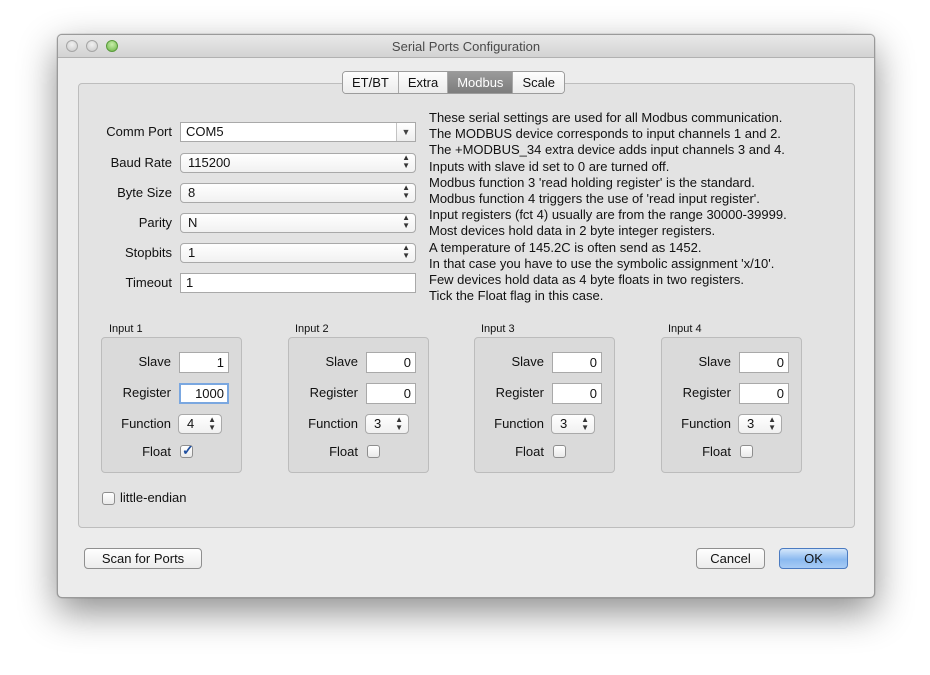 This screenshot has height=675, width=930. What do you see at coordinates (731, 405) in the screenshot?
I see `input-4-group: Slave 0 Register 0 Function 3 ▲ ▼ Float` at bounding box center [731, 405].